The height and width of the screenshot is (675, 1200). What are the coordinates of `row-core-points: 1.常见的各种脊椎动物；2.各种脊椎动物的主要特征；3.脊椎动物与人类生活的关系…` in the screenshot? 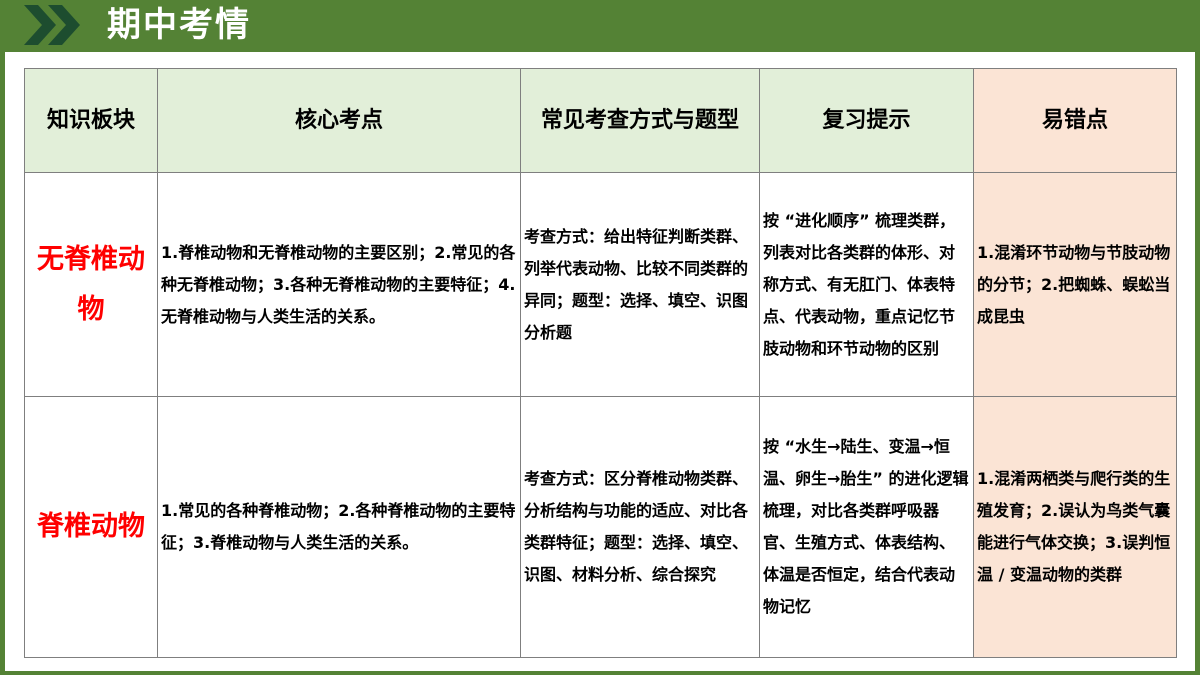 It's located at (339, 527).